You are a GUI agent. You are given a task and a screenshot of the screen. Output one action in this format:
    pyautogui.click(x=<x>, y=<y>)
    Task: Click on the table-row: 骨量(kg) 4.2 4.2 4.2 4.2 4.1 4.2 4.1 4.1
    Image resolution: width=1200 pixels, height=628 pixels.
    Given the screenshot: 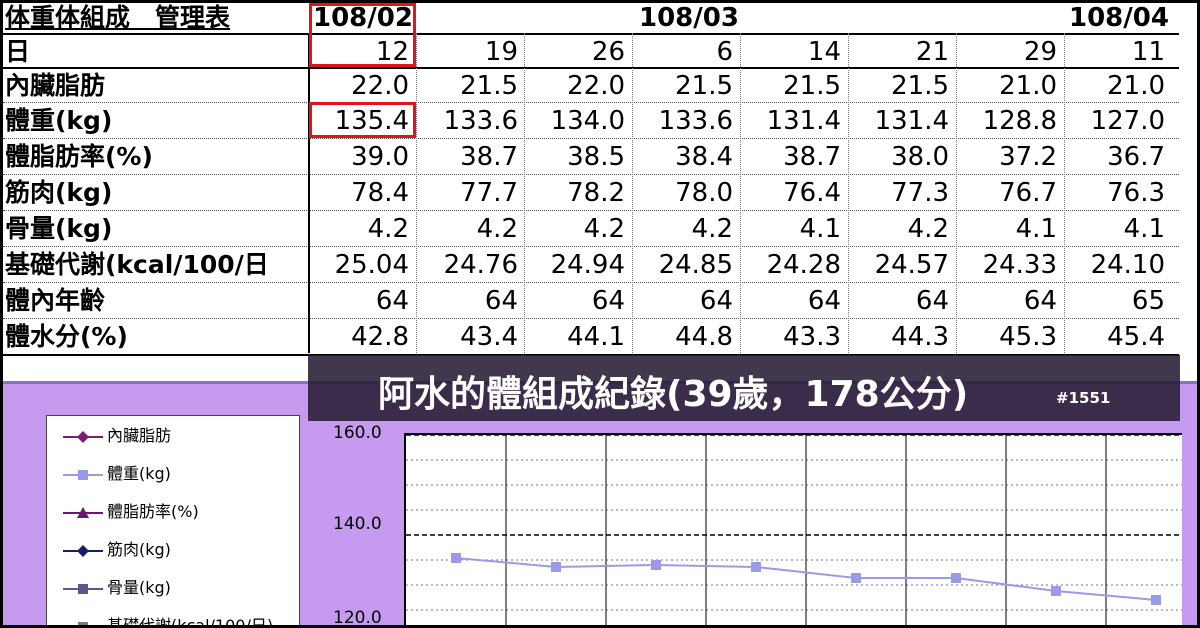 What is the action you would take?
    pyautogui.click(x=591, y=228)
    